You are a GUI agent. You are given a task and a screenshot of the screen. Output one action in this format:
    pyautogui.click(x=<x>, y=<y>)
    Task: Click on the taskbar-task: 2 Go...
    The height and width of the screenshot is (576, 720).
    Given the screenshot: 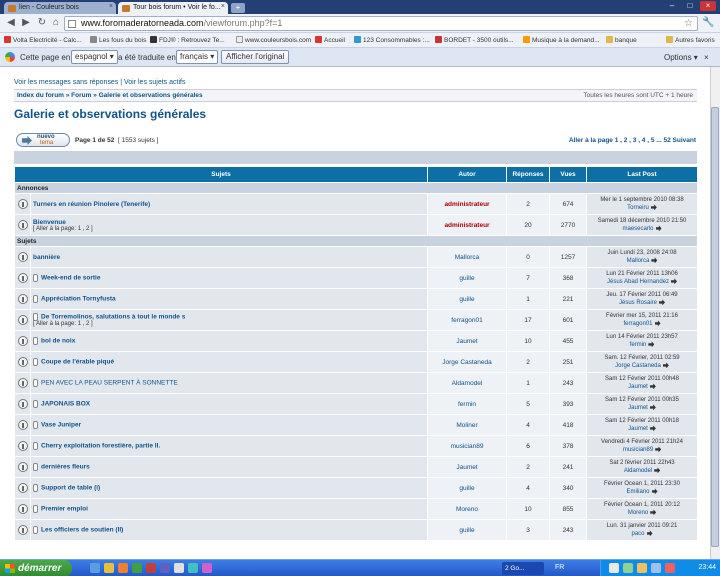 What is the action you would take?
    pyautogui.click(x=523, y=568)
    